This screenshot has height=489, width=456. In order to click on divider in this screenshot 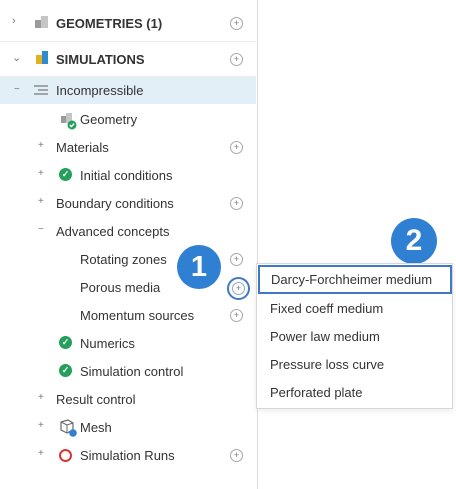, I will do `click(128, 41)`.